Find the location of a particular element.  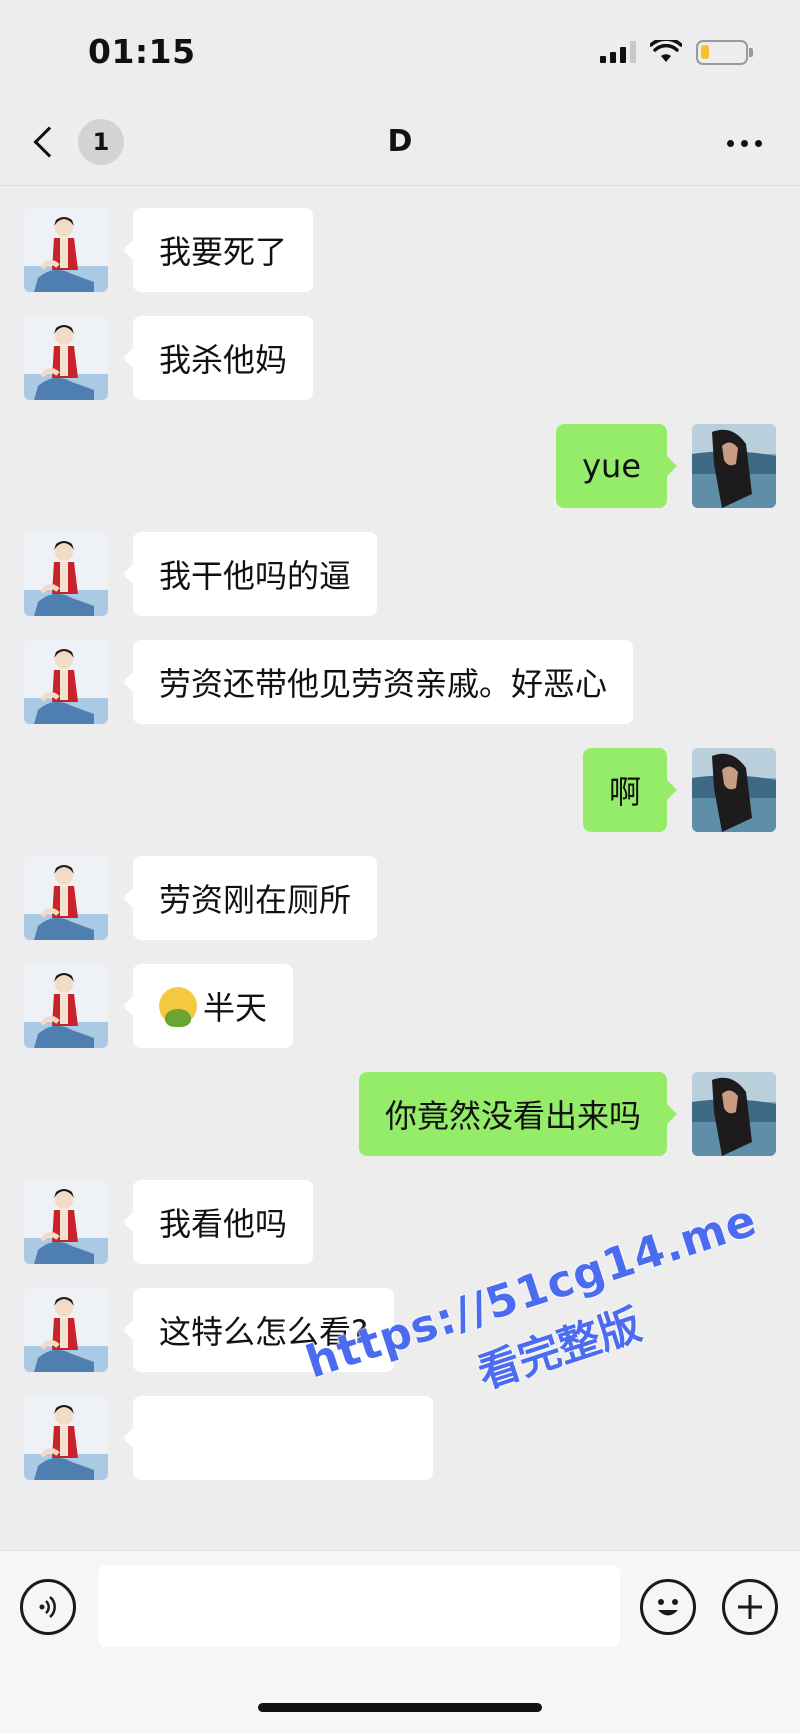

smiley-icon is located at coordinates (668, 1607).